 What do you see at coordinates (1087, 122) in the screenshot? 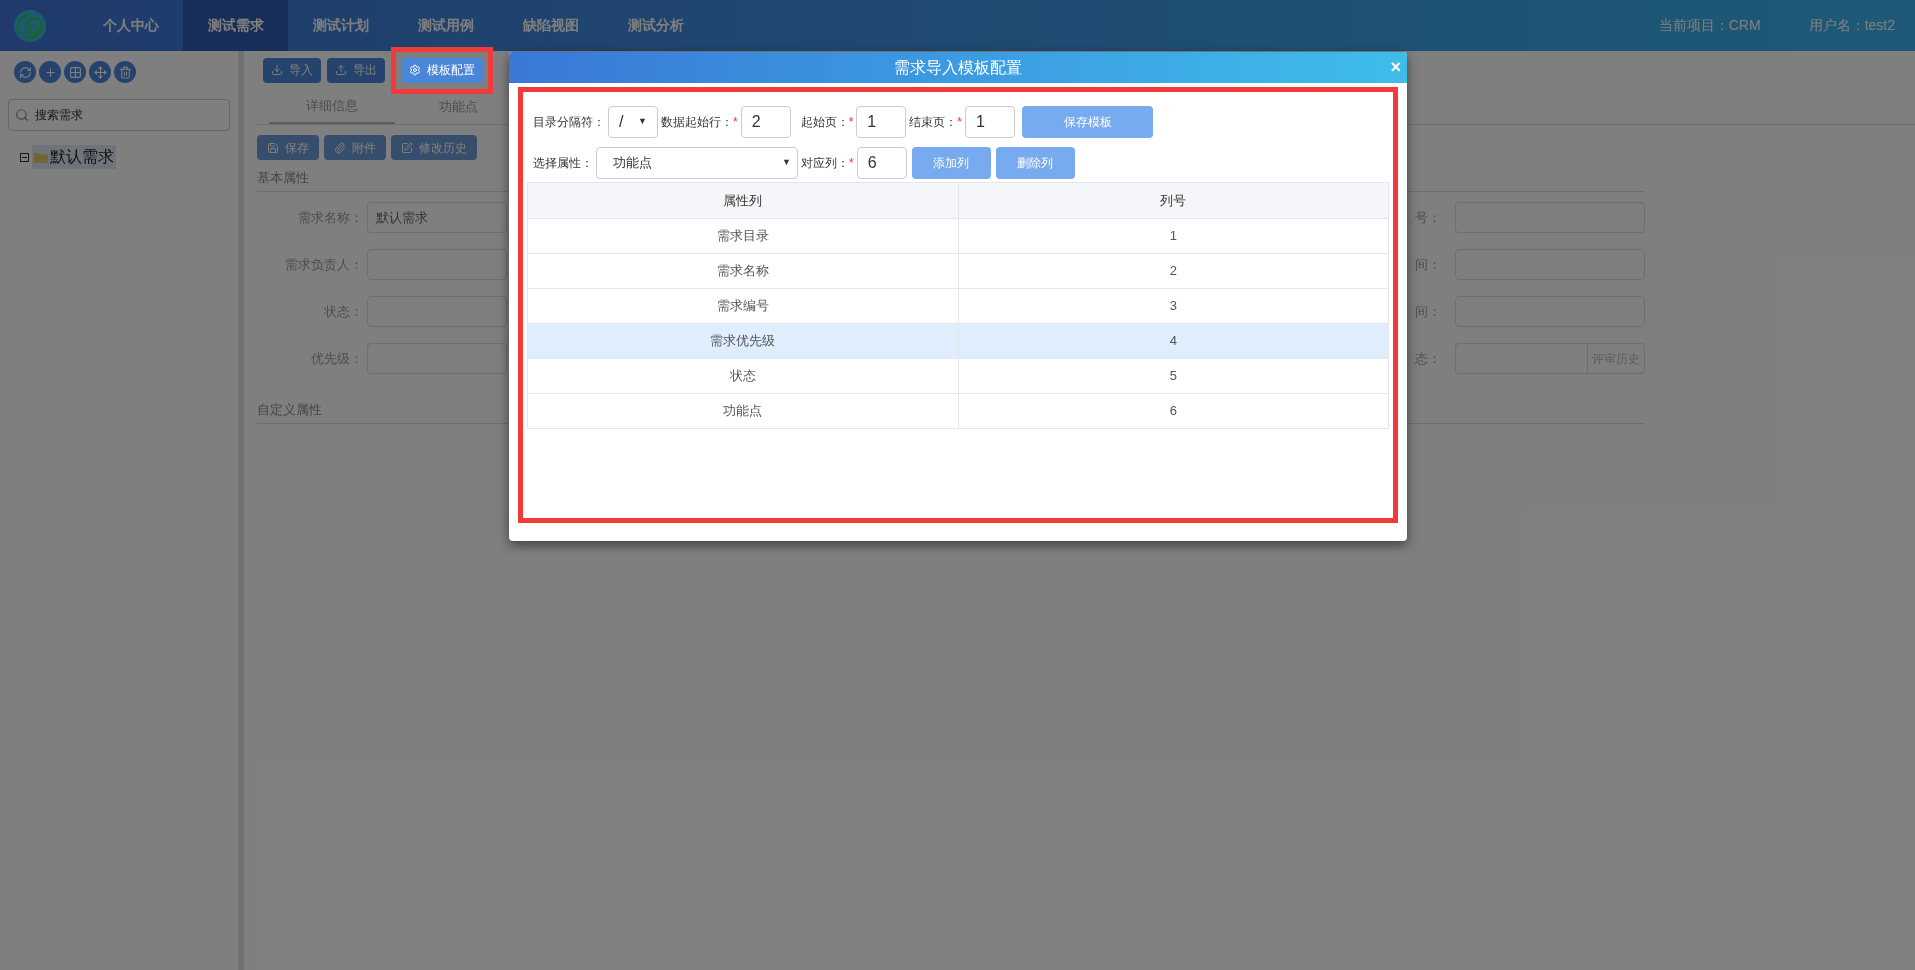
I see `save-template-button: 保存模板` at bounding box center [1087, 122].